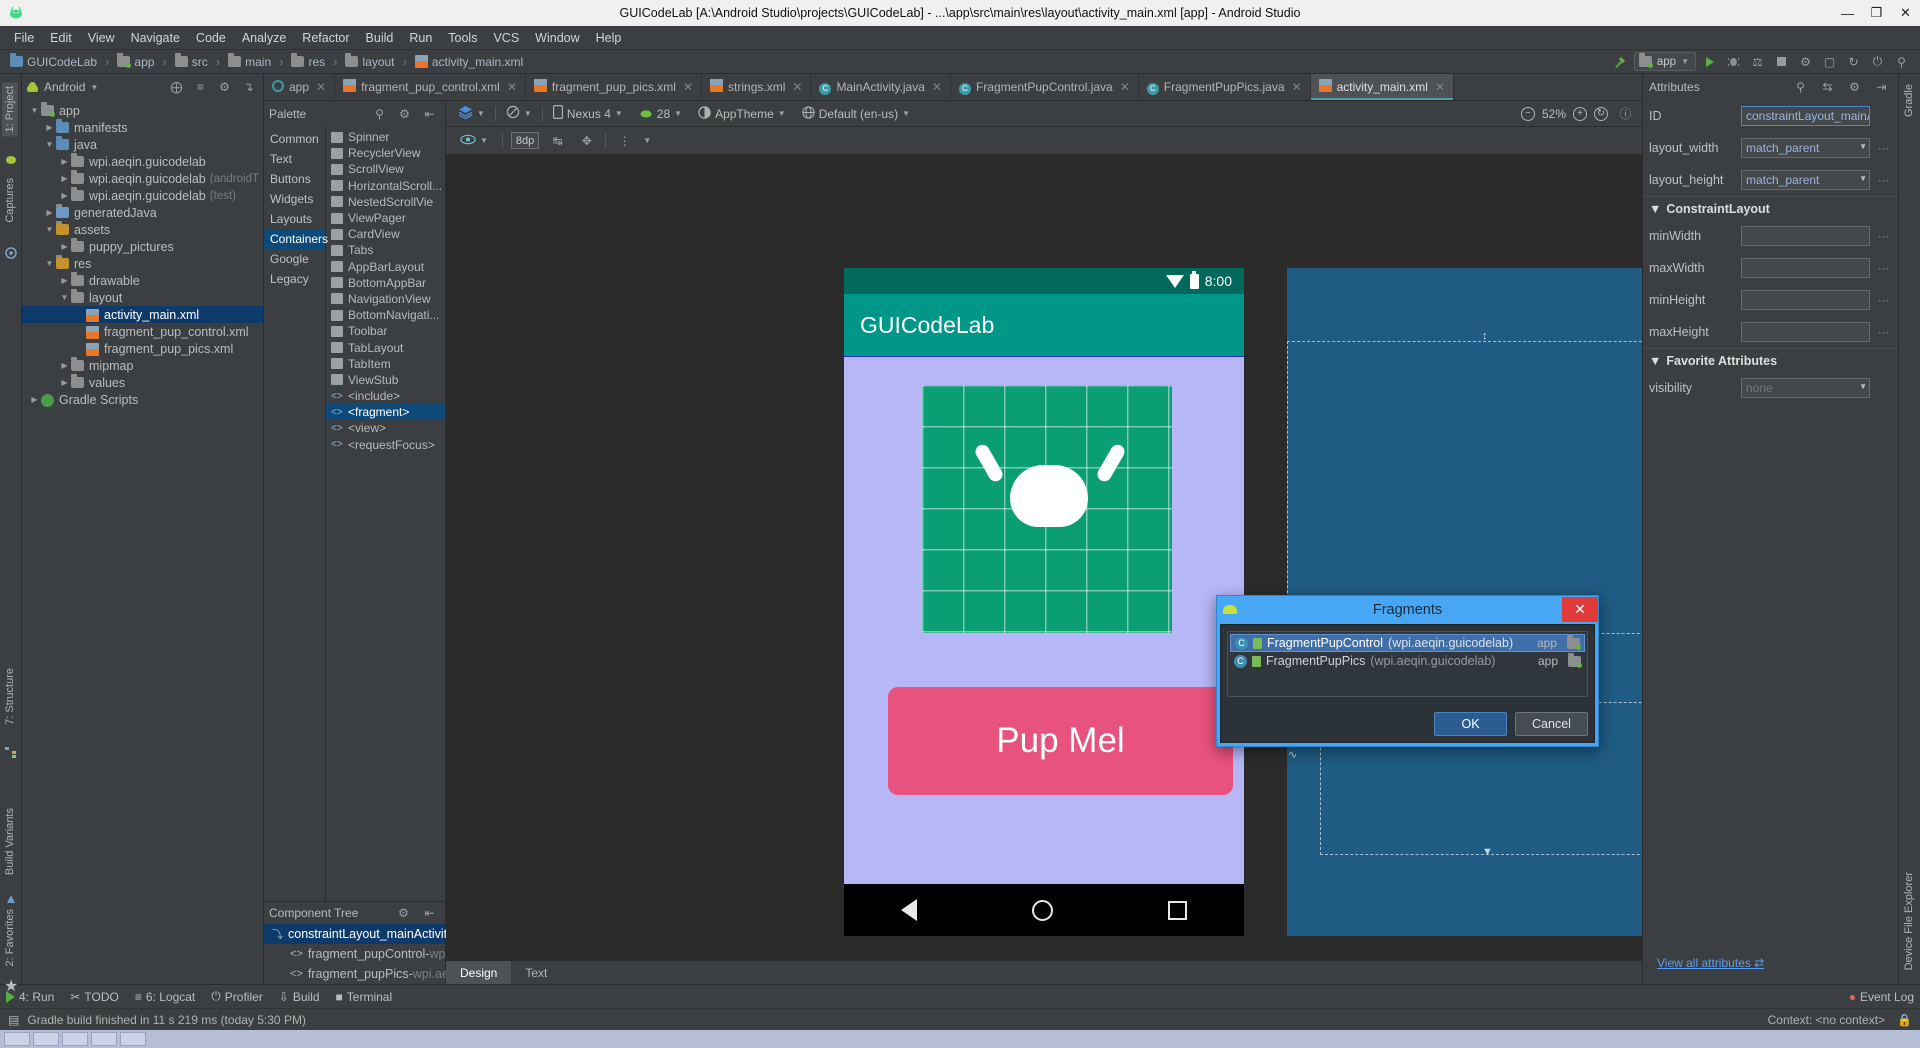 The image size is (1920, 1048). I want to click on lock-icon: 🔒, so click(1904, 1020).